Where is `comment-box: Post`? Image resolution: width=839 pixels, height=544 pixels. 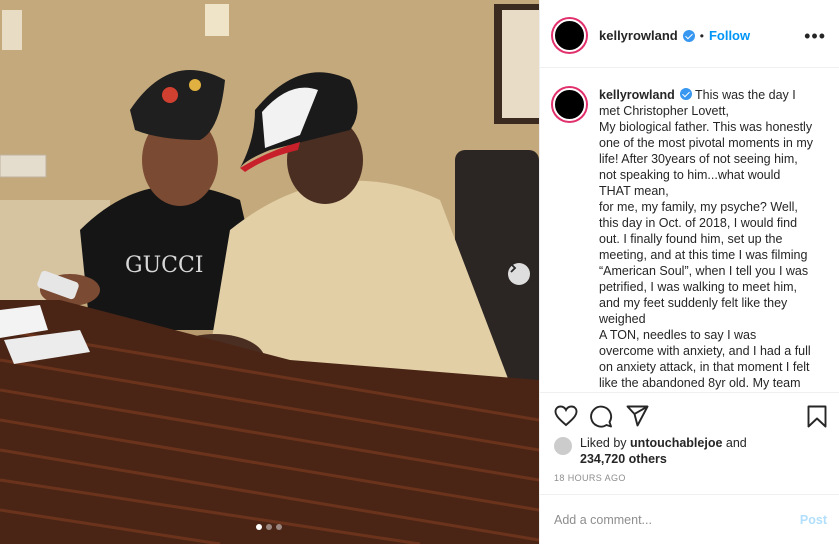
comment-box: Post is located at coordinates (689, 519).